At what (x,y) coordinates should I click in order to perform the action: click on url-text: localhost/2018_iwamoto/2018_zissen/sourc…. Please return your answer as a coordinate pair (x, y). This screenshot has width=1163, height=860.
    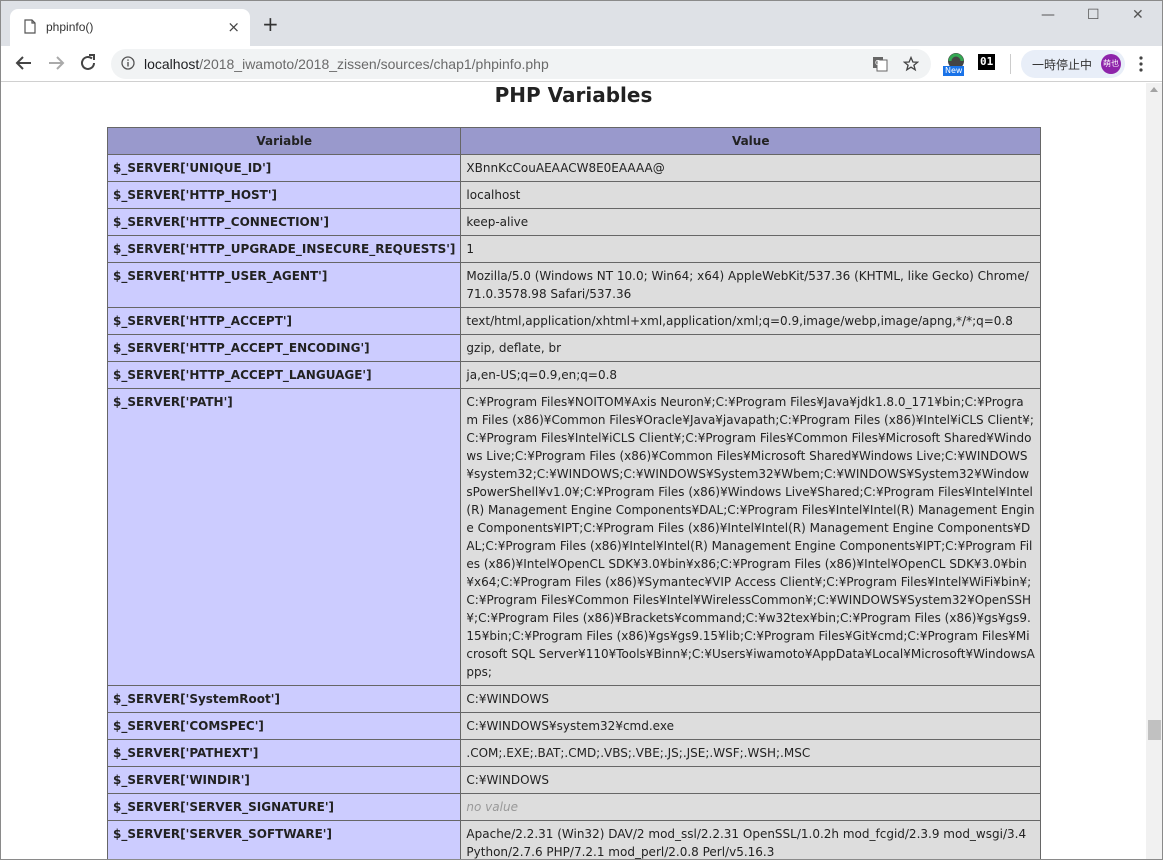
    Looking at the image, I should click on (346, 64).